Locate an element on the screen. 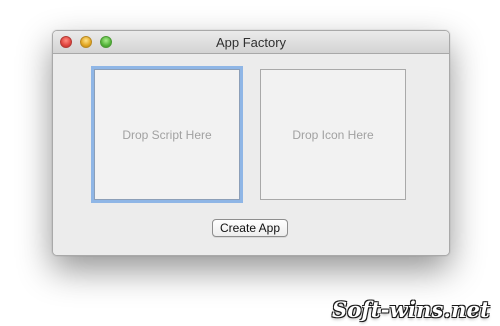  icon-drop-label: Drop Icon Here is located at coordinates (333, 134).